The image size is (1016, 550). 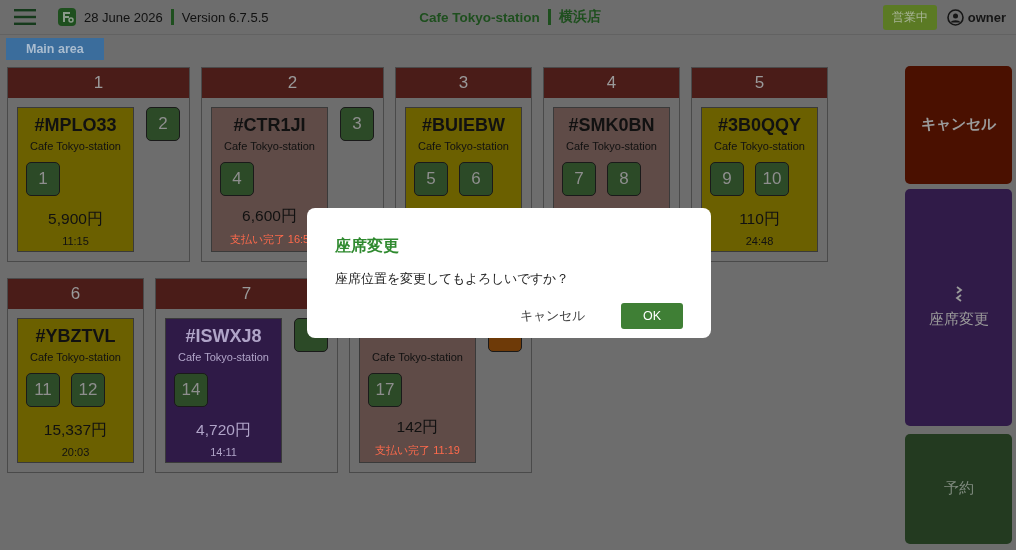 What do you see at coordinates (75, 452) in the screenshot?
I see `order-time: 20:03` at bounding box center [75, 452].